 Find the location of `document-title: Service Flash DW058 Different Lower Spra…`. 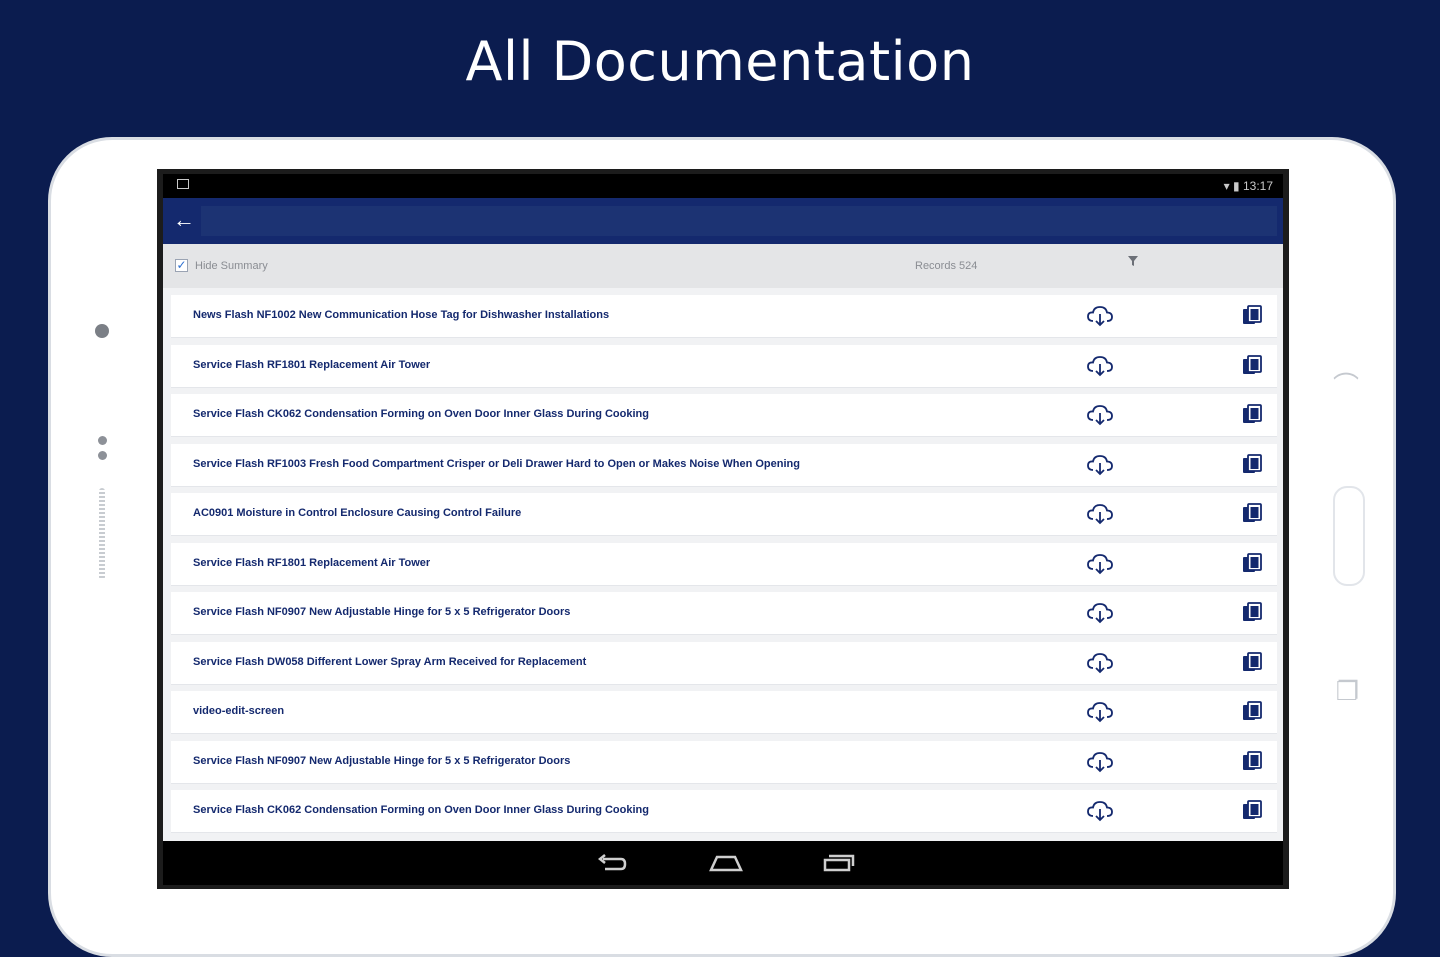

document-title: Service Flash DW058 Different Lower Spra… is located at coordinates (390, 661).